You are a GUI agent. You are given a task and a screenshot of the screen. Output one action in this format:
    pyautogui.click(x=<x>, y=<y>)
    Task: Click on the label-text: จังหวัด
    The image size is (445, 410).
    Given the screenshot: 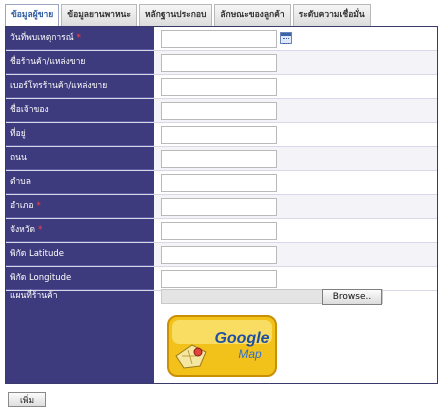 What is the action you would take?
    pyautogui.click(x=23, y=230)
    